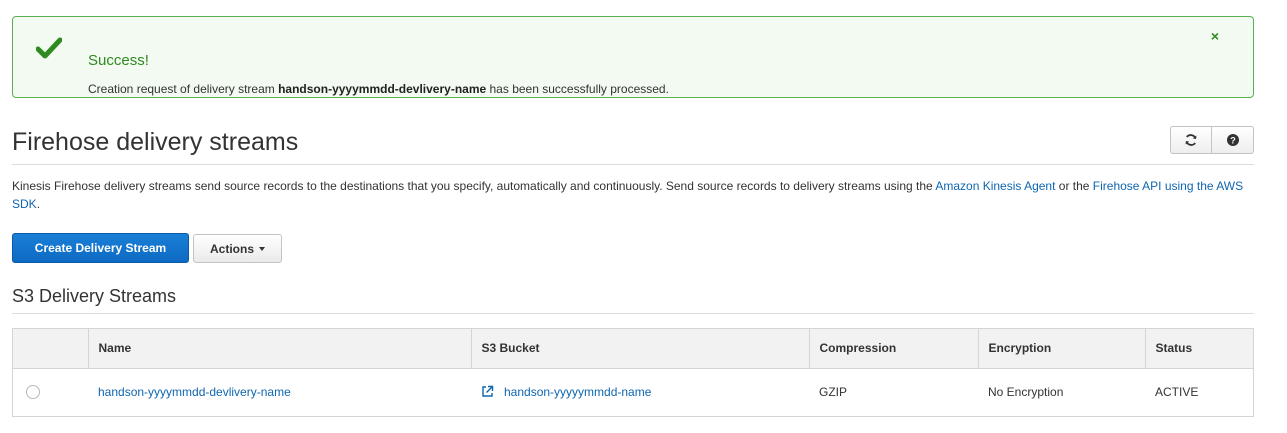  What do you see at coordinates (100, 248) in the screenshot?
I see `create-delivery-stream-button: Create Delivery Stream` at bounding box center [100, 248].